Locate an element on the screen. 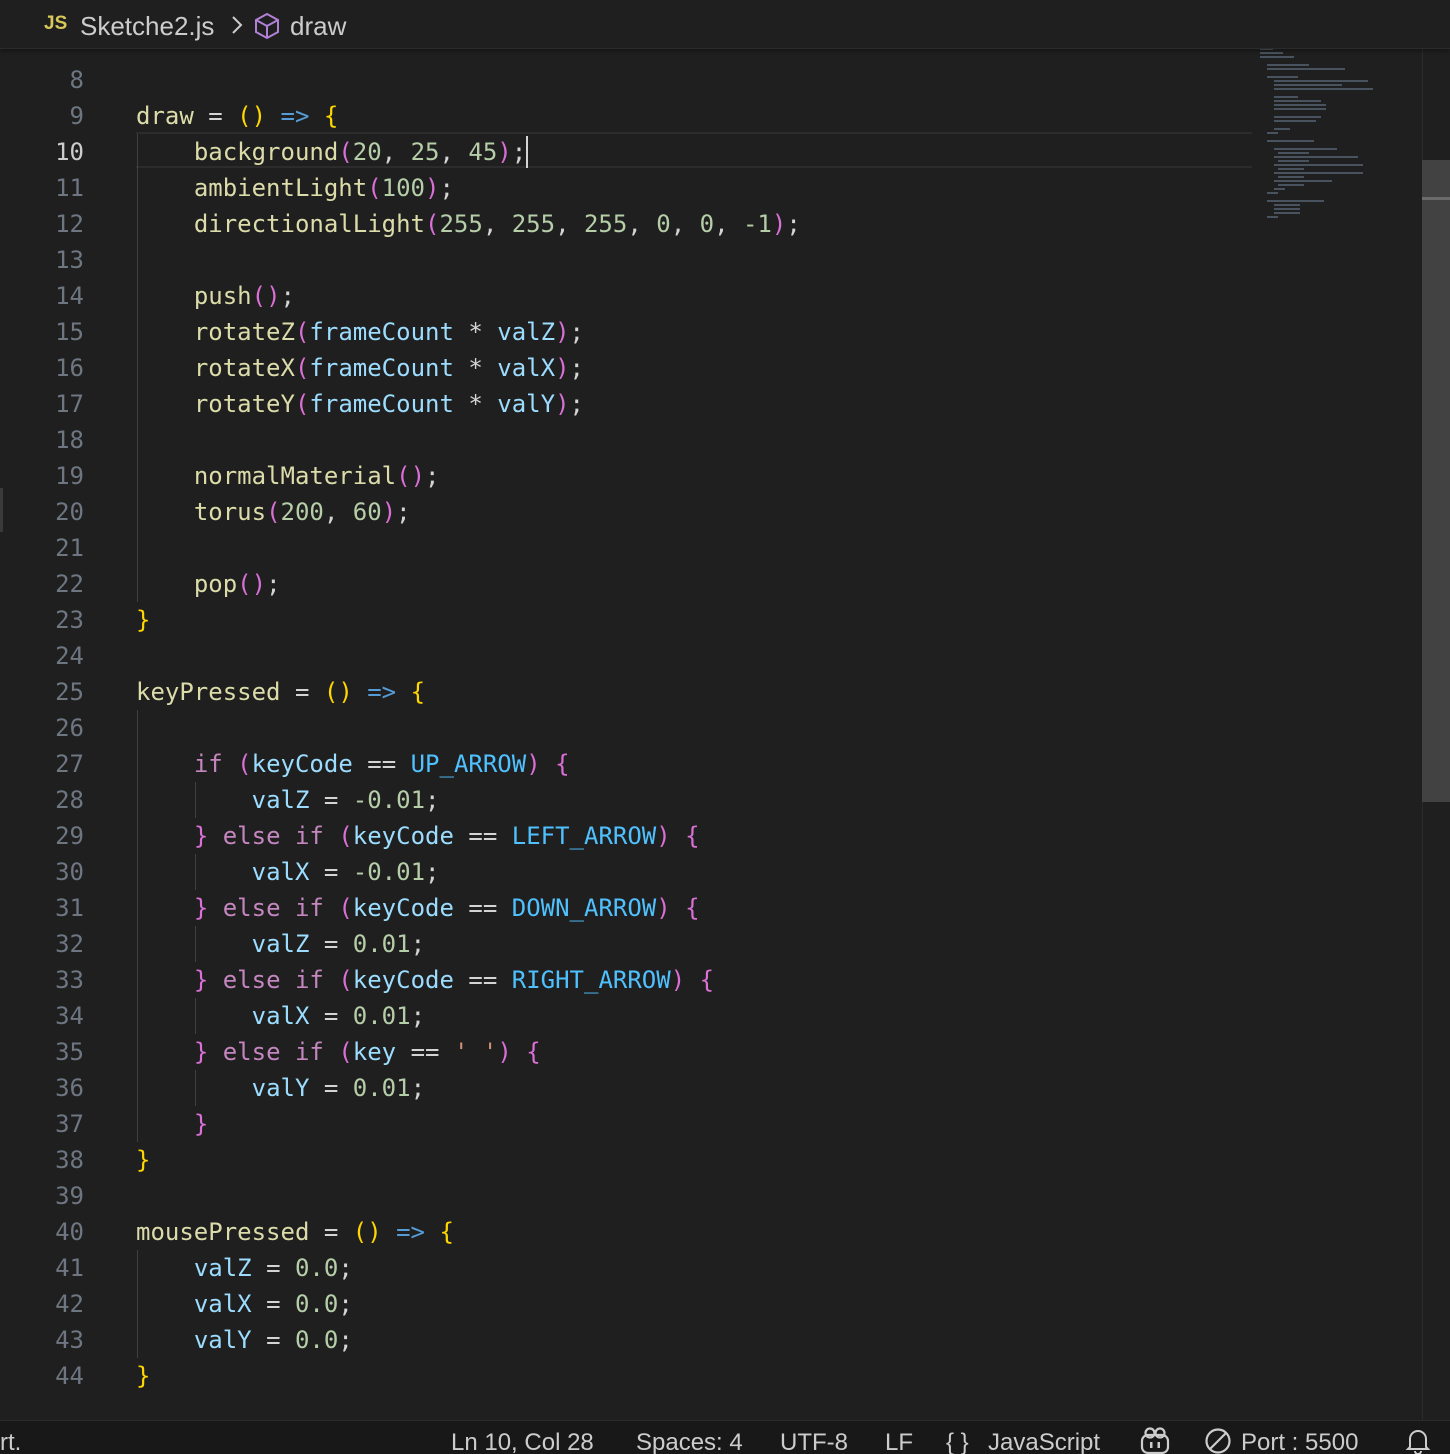 The width and height of the screenshot is (1450, 1454). code-line: 42 valX = 0.0; is located at coordinates (625, 1304).